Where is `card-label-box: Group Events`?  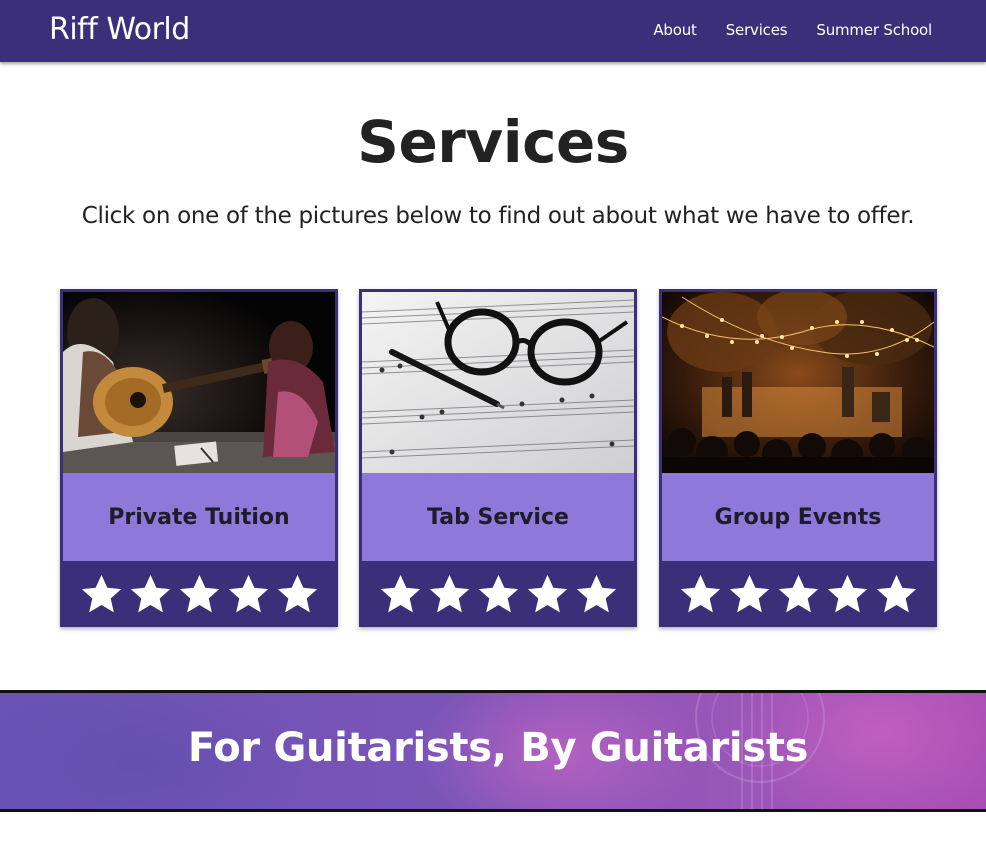
card-label-box: Group Events is located at coordinates (798, 517).